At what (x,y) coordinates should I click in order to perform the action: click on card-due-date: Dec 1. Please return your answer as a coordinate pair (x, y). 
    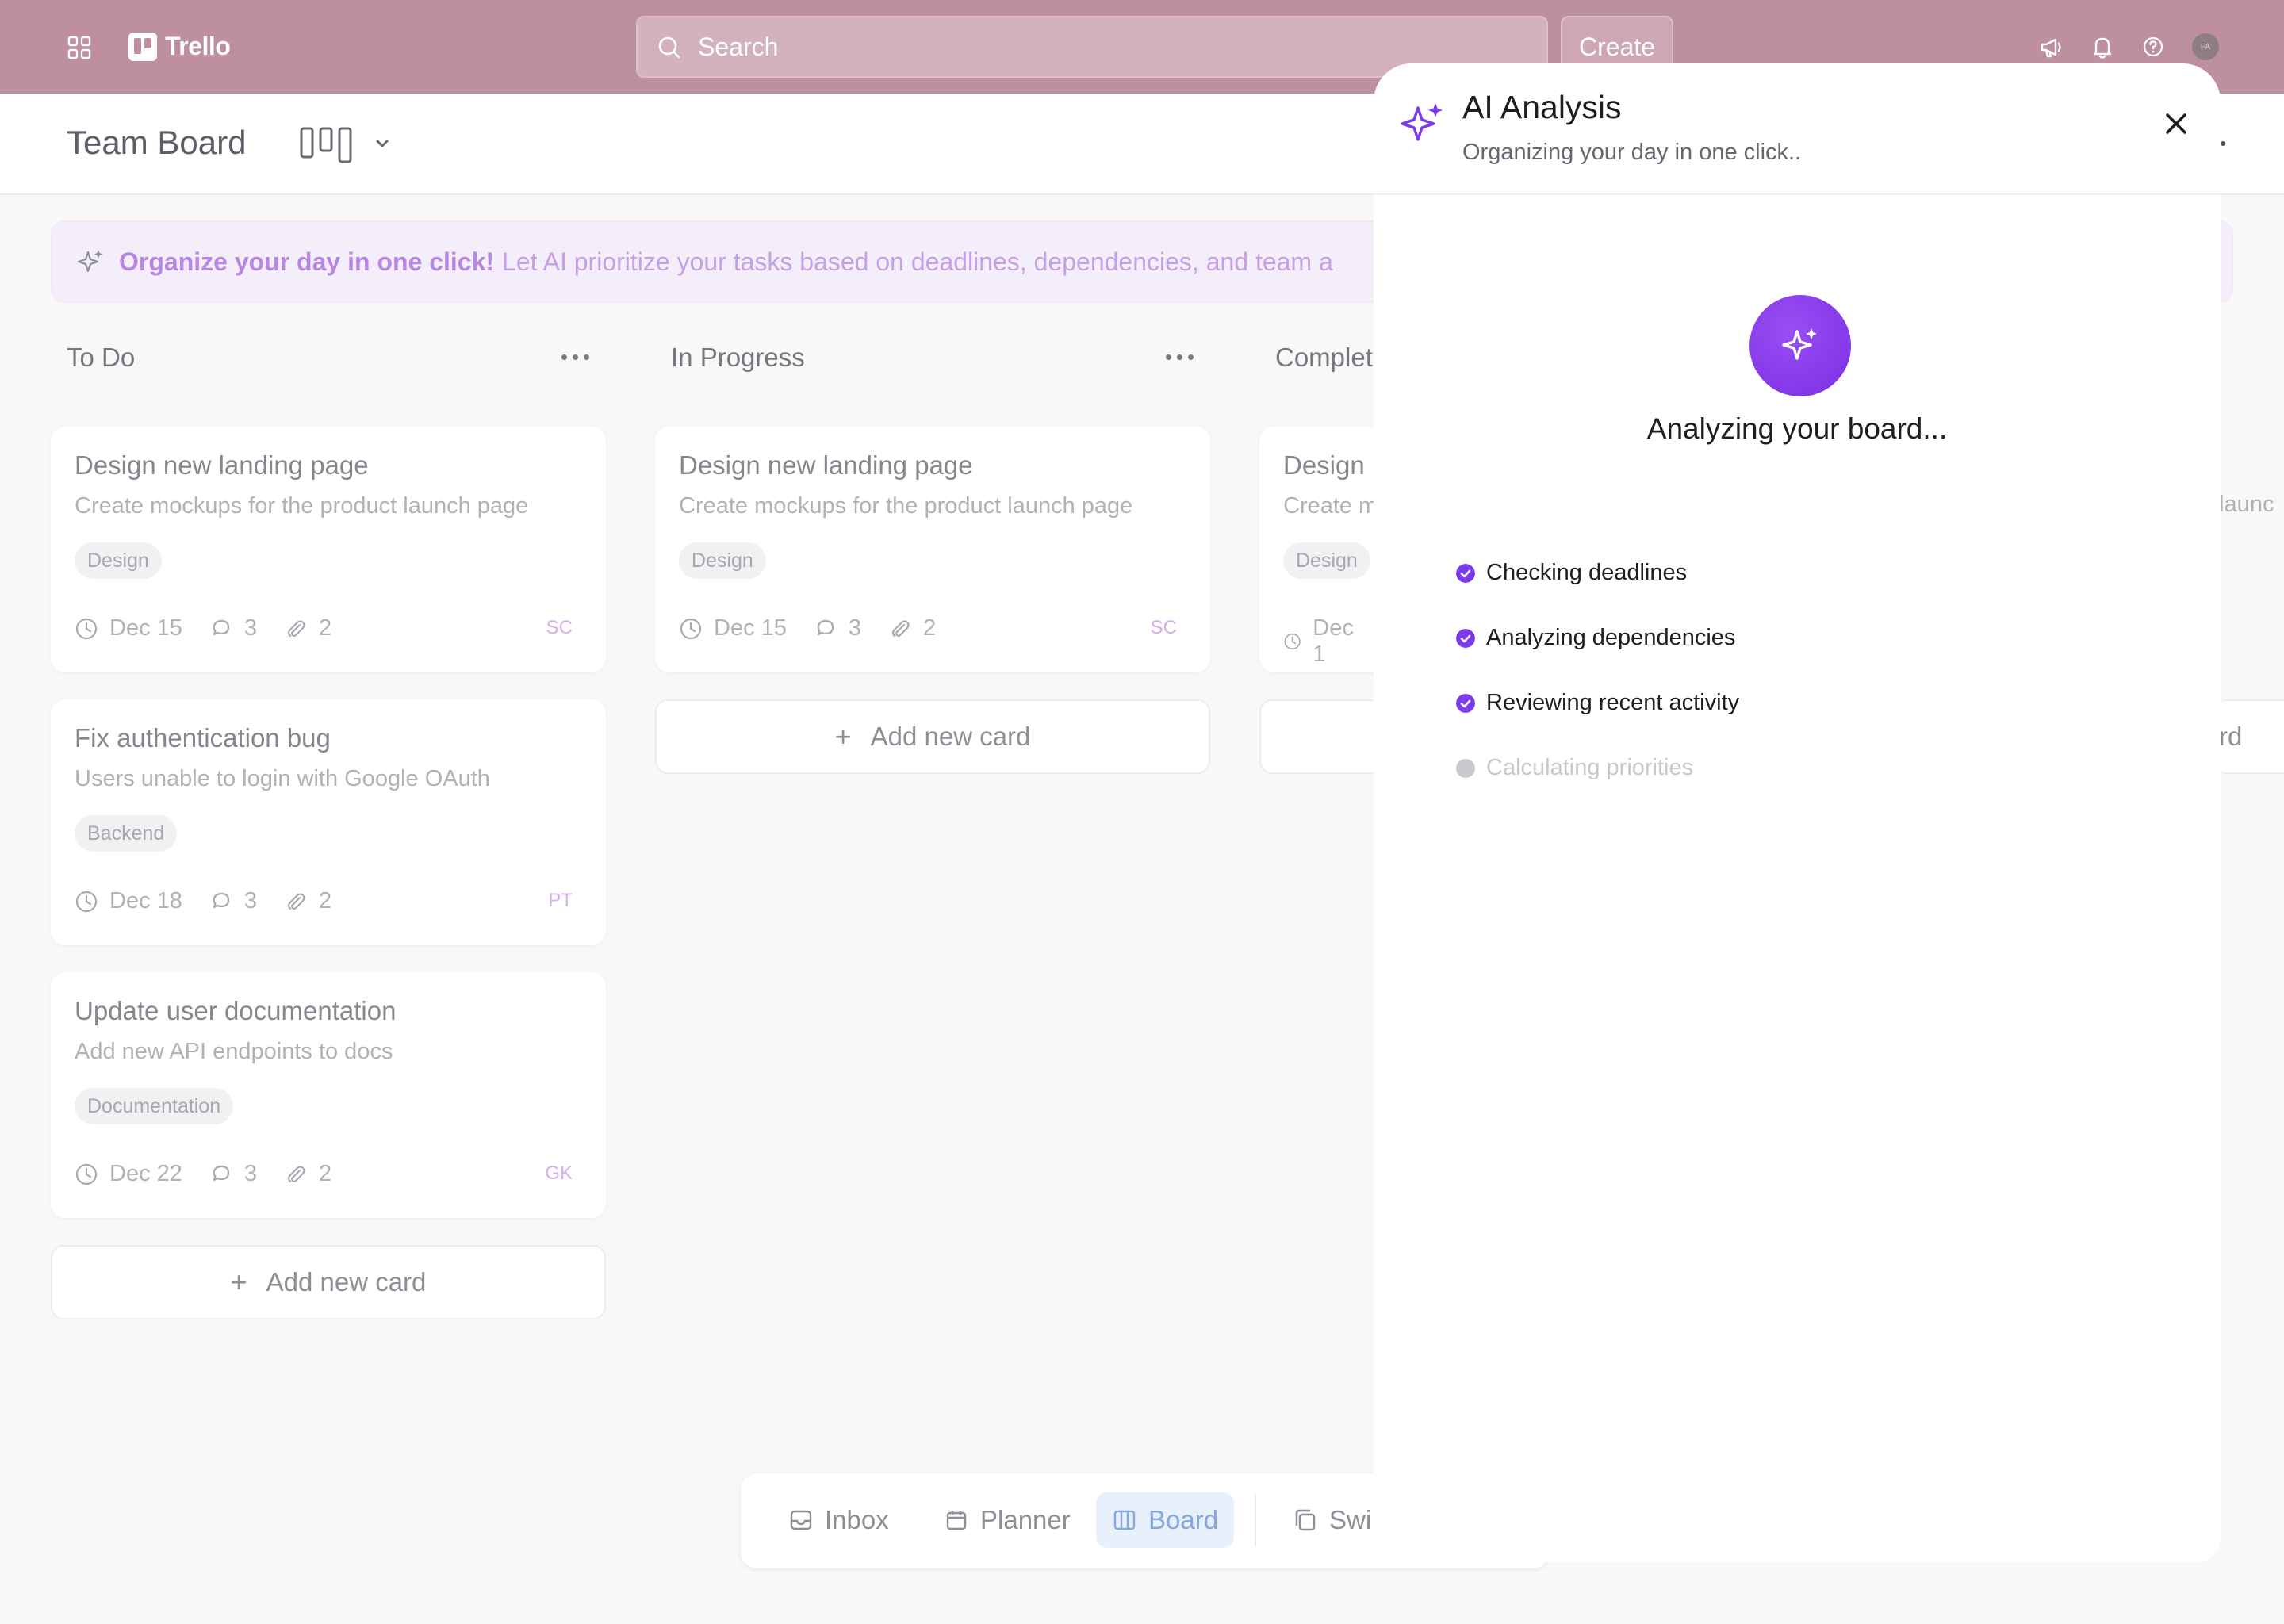
    Looking at the image, I should click on (1333, 641).